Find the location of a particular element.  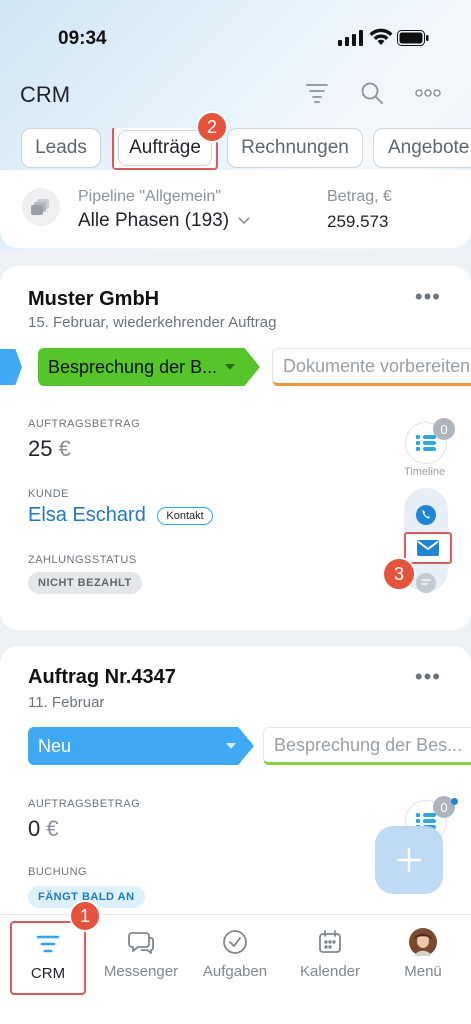

filter-icon is located at coordinates (317, 93).